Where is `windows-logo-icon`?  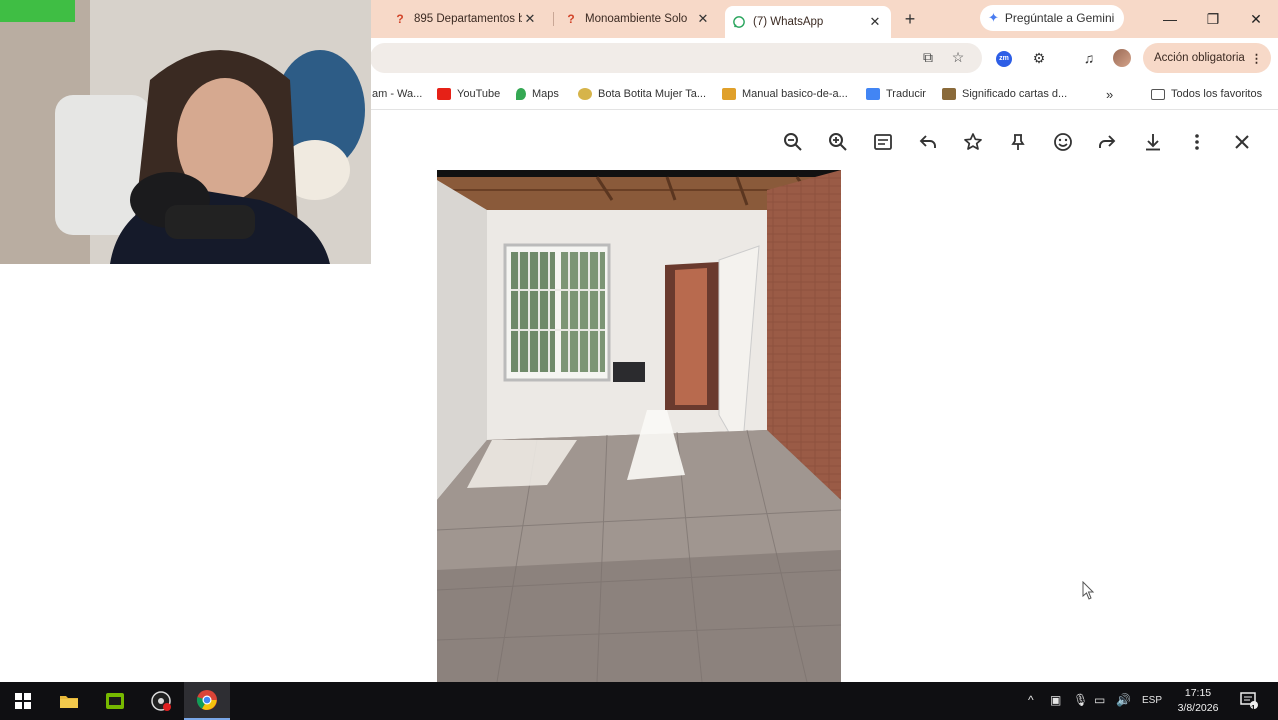
windows-logo-icon is located at coordinates (23, 701).